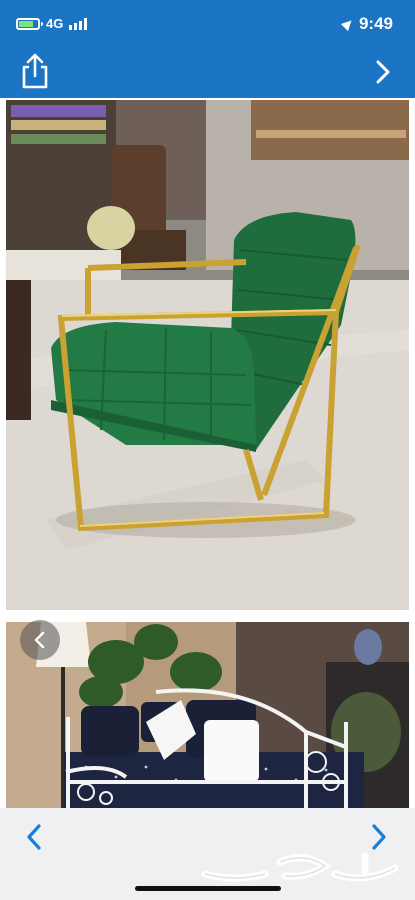 This screenshot has height=900, width=415. Describe the element at coordinates (208, 888) in the screenshot. I see `home-indicator` at that location.